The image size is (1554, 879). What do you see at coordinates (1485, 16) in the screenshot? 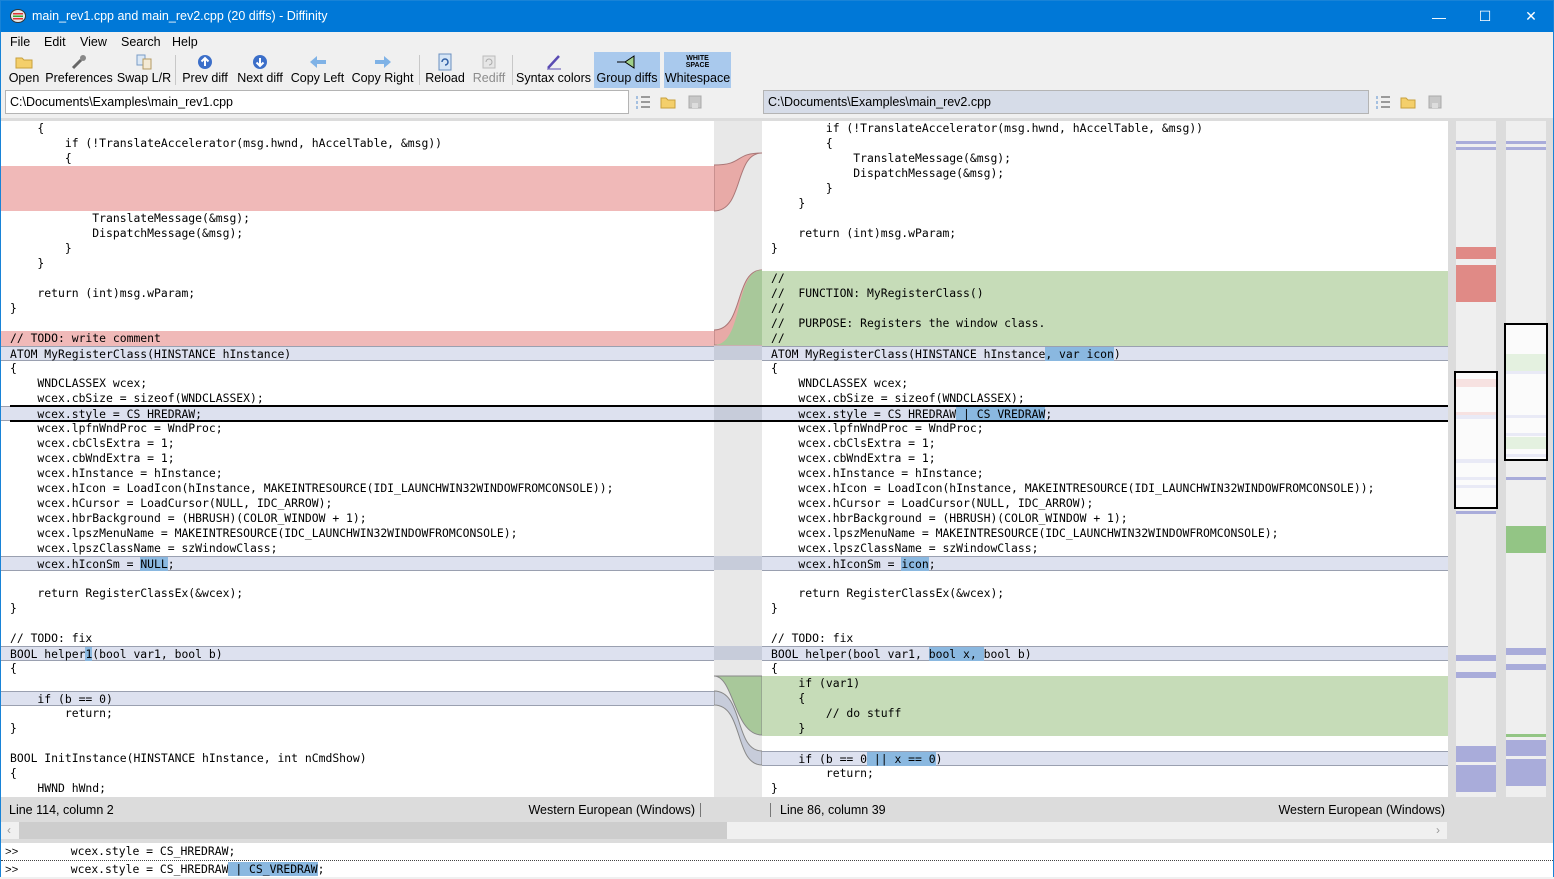
I see `maximize-button: ☐` at bounding box center [1485, 16].